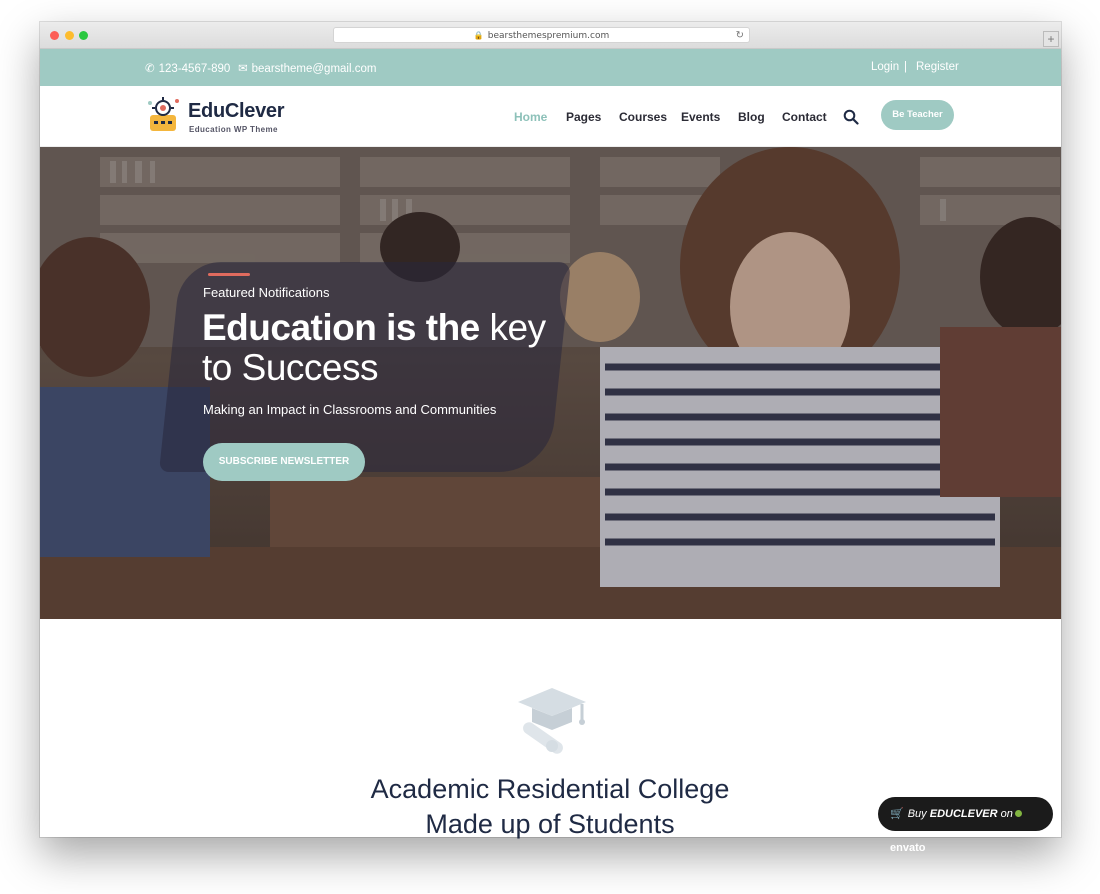  I want to click on nav-home: Home, so click(530, 117).